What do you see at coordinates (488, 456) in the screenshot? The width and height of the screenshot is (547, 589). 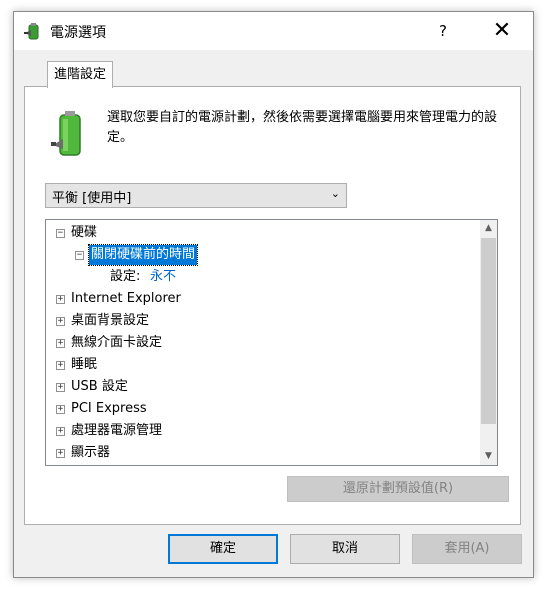 I see `scroll-down-icon: ▼` at bounding box center [488, 456].